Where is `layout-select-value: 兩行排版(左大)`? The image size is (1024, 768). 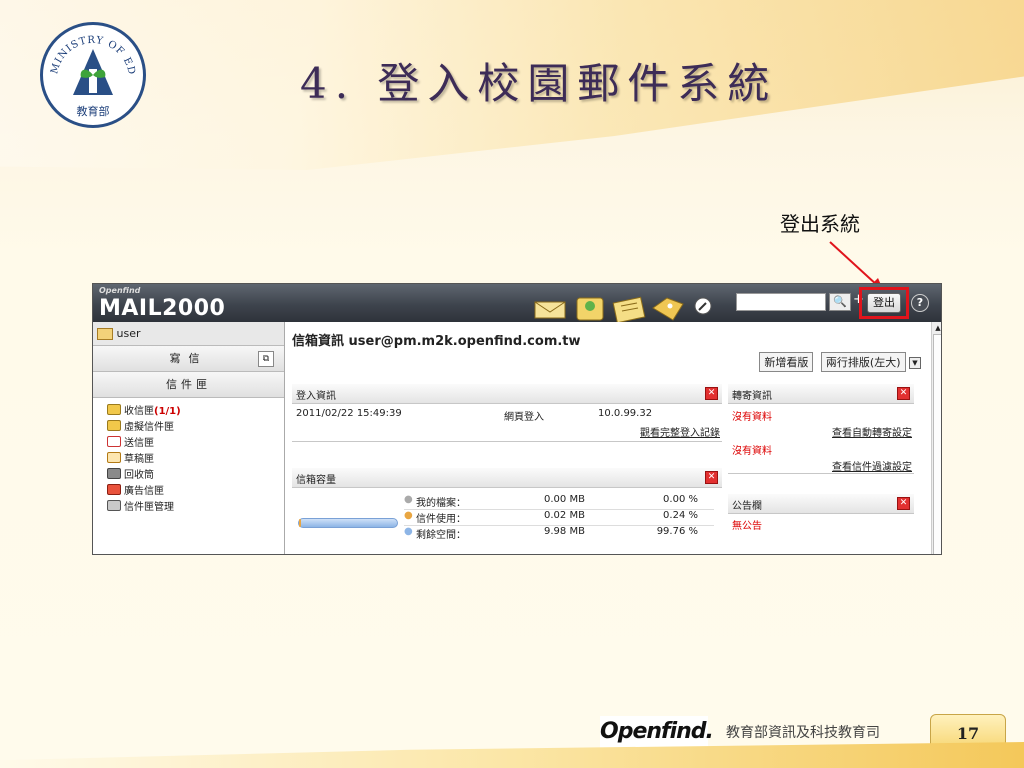 layout-select-value: 兩行排版(左大) is located at coordinates (863, 362).